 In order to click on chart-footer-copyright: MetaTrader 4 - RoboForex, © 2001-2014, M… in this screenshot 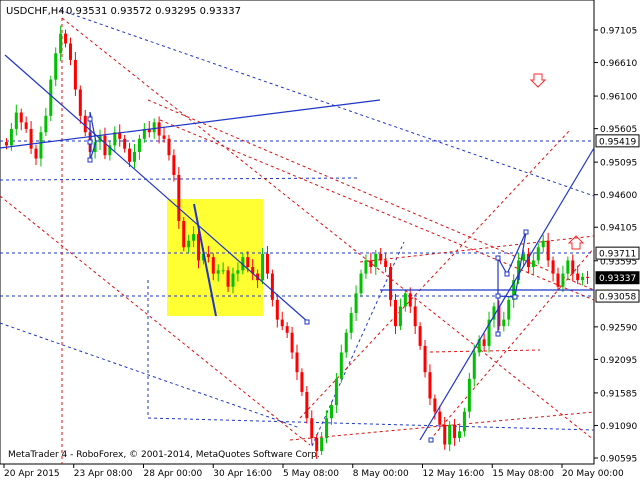, I will do `click(164, 455)`.